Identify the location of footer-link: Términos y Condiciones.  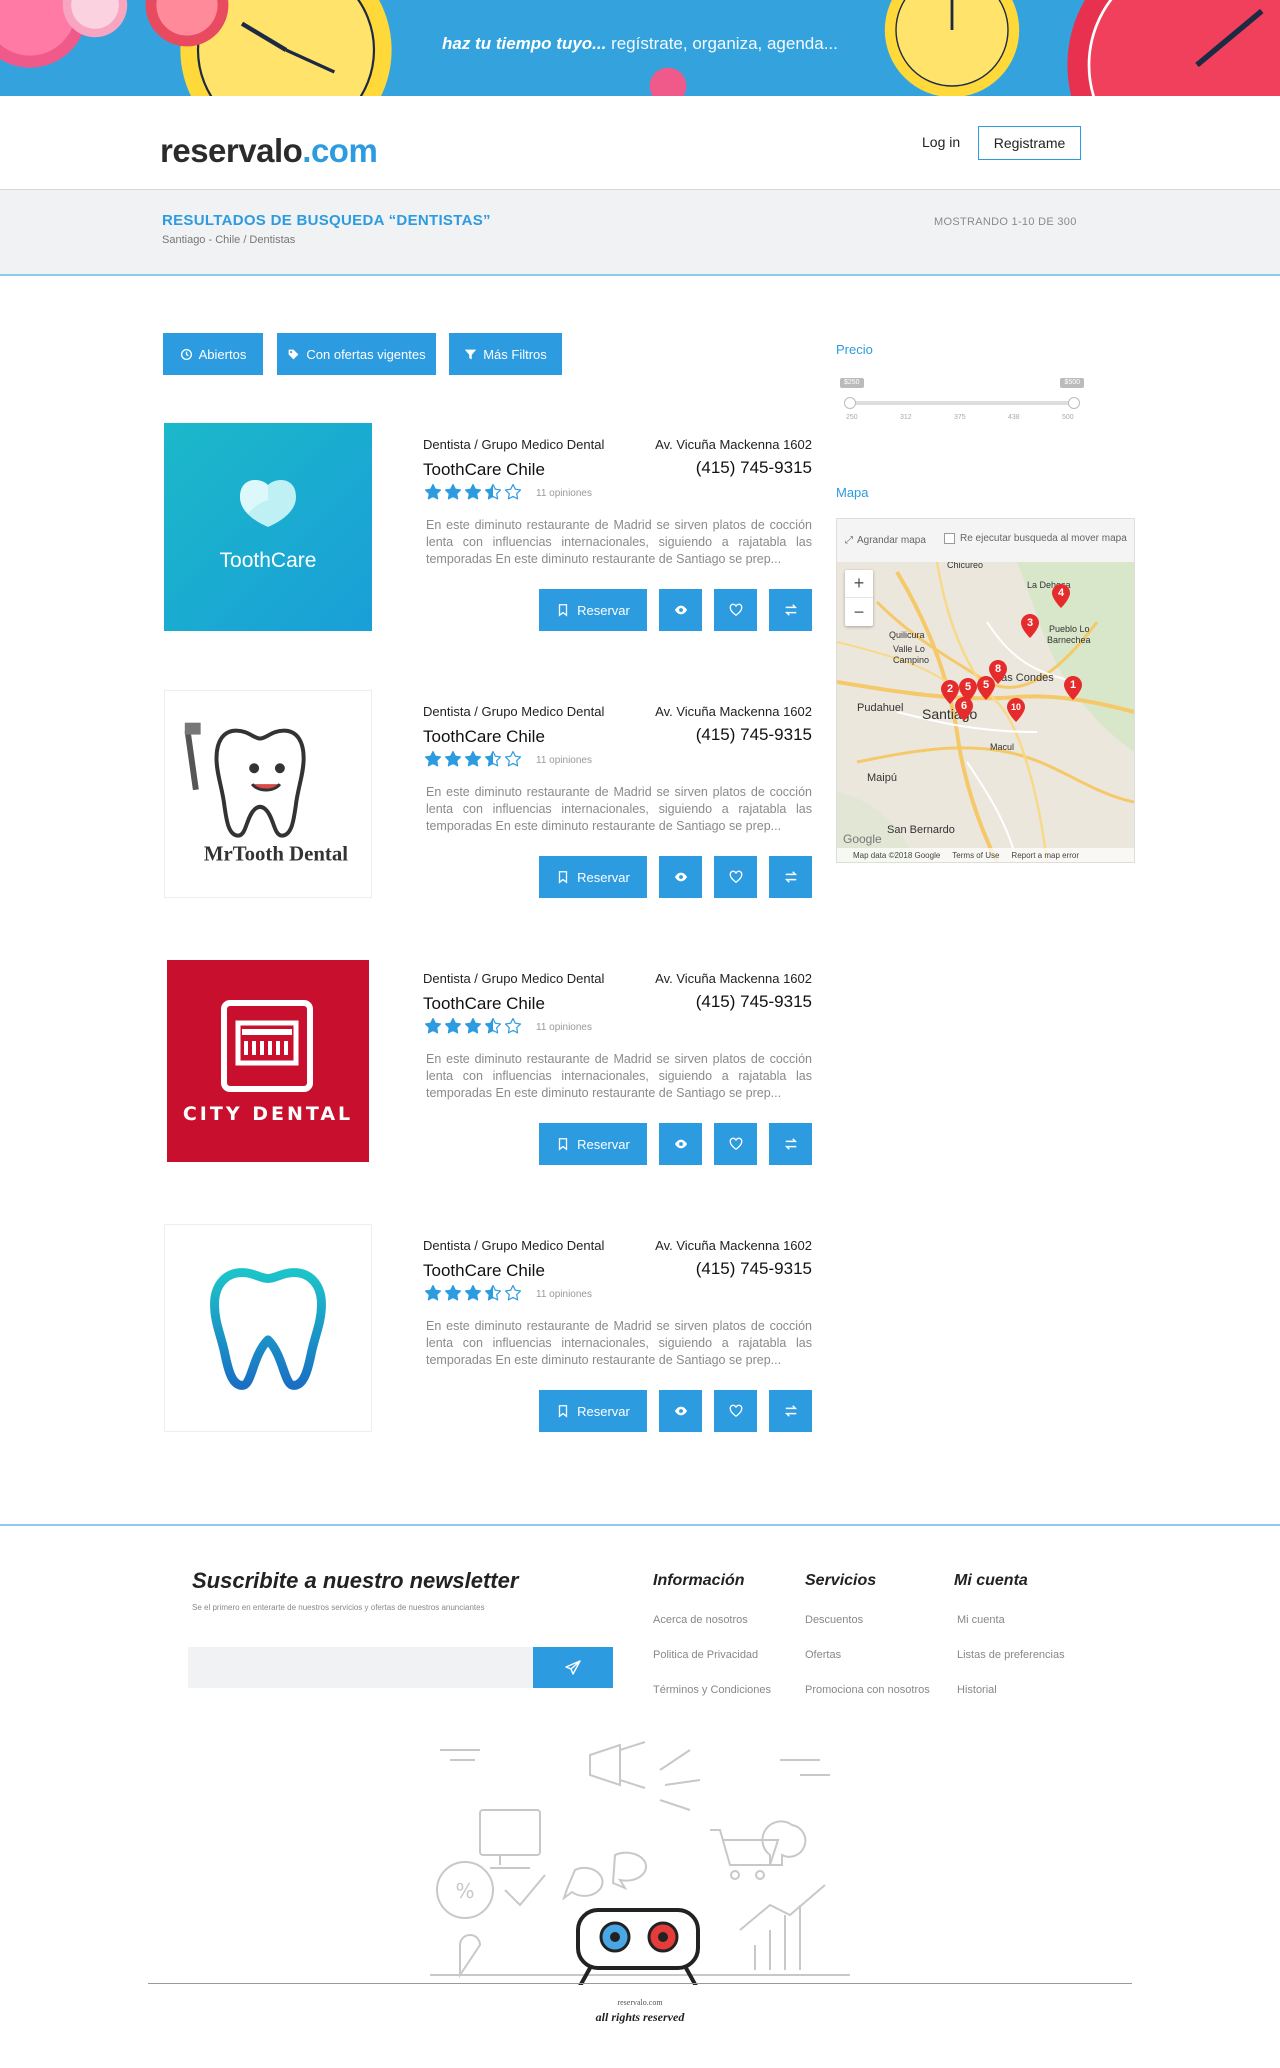
(712, 1690).